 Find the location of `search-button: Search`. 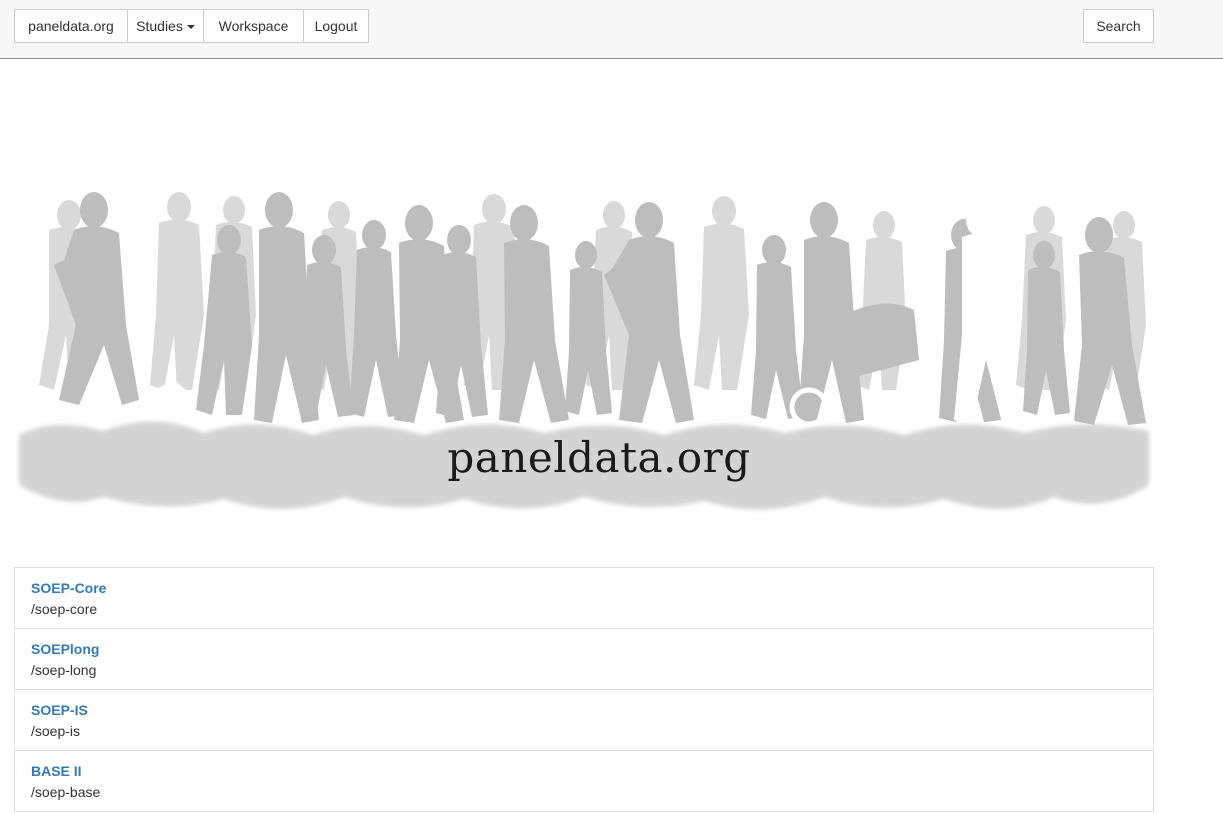

search-button: Search is located at coordinates (1118, 26).